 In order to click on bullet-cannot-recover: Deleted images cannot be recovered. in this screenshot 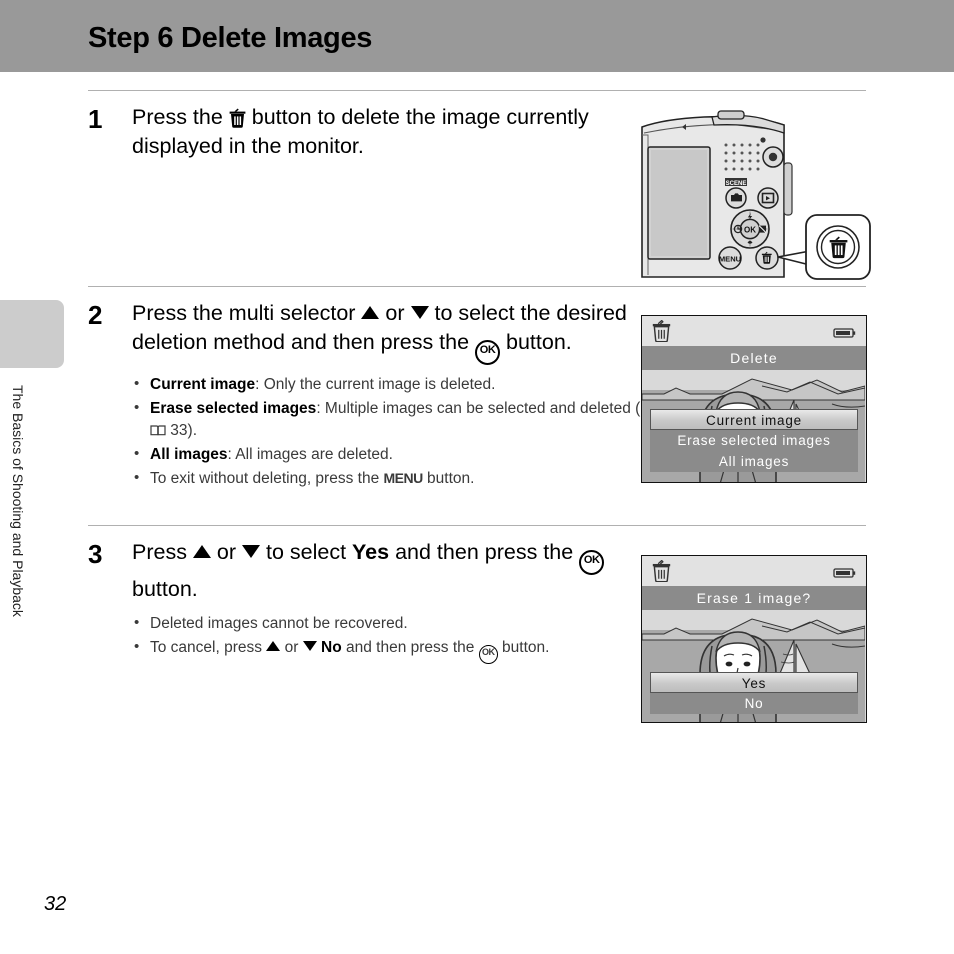, I will do `click(387, 623)`.